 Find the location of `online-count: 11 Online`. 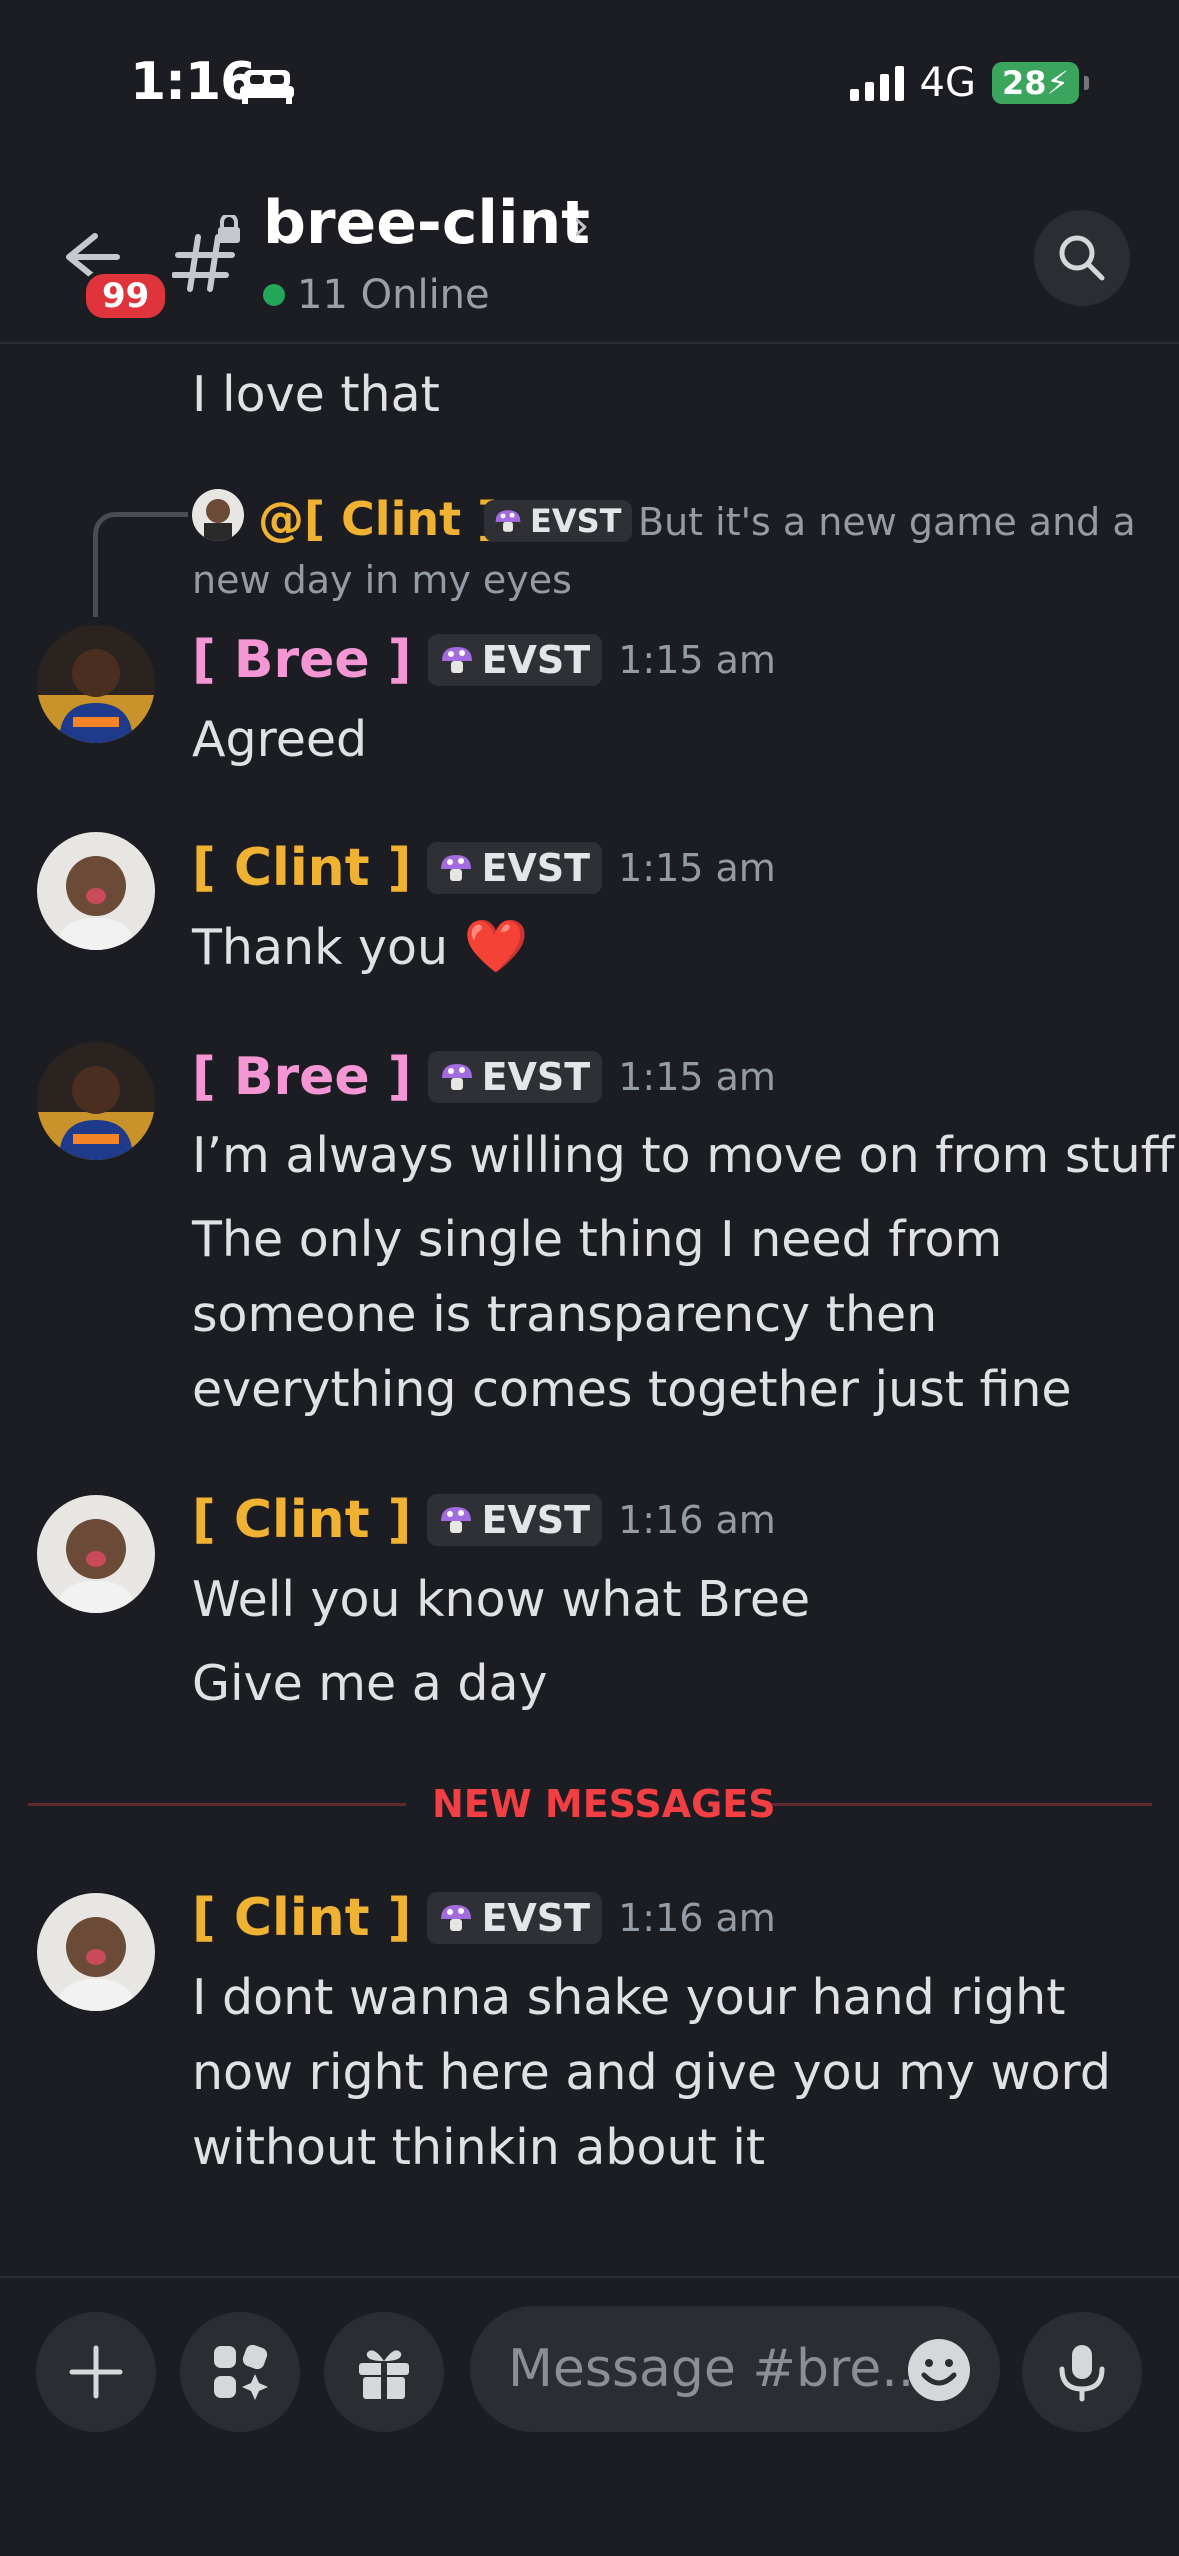

online-count: 11 Online is located at coordinates (376, 295).